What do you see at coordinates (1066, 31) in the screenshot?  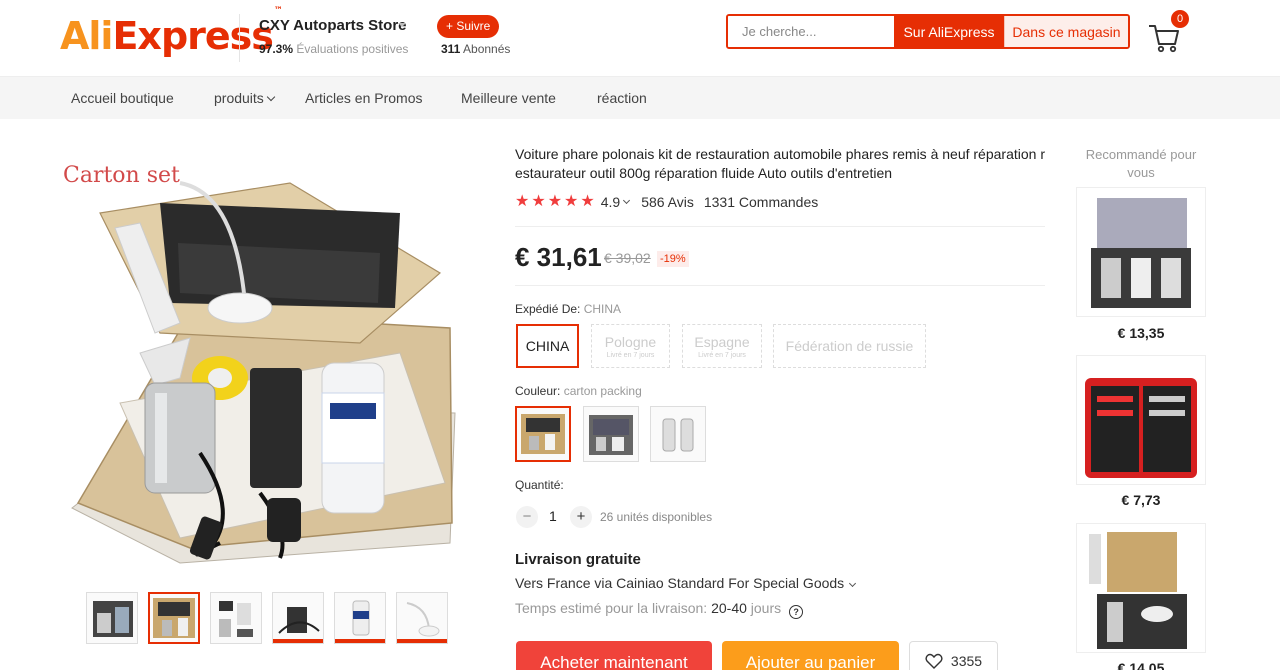 I see `search-store-button: Dans ce magasin` at bounding box center [1066, 31].